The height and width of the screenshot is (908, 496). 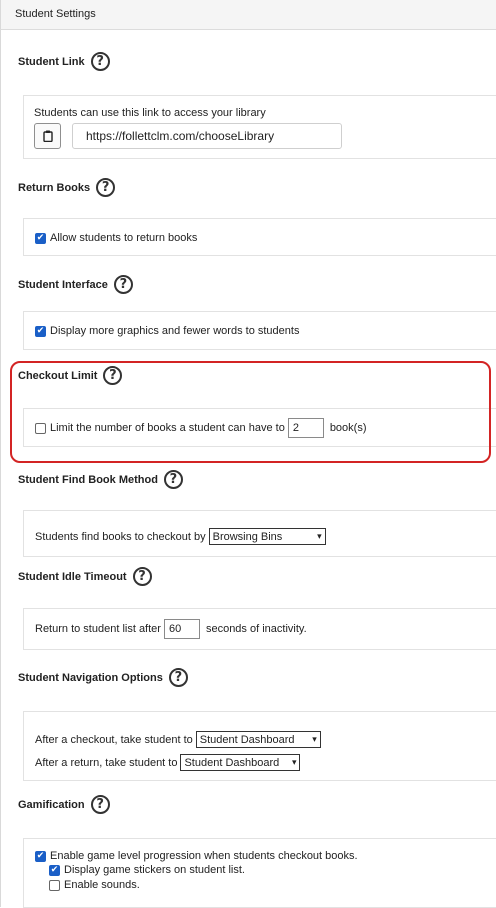 What do you see at coordinates (72, 576) in the screenshot?
I see `section-title: Student Idle Timeout` at bounding box center [72, 576].